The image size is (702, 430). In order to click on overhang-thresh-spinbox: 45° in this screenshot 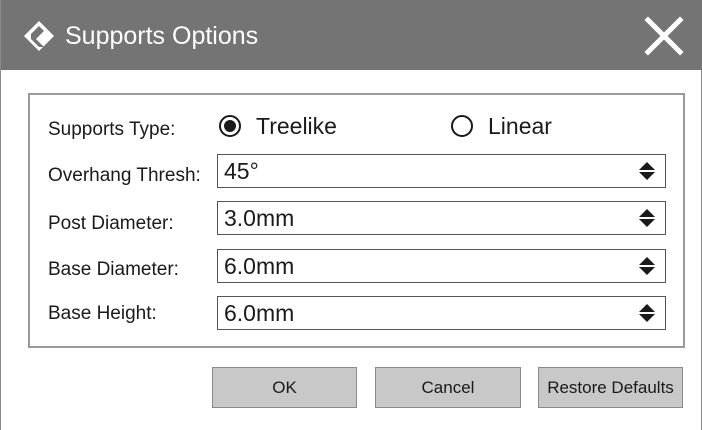, I will do `click(441, 171)`.